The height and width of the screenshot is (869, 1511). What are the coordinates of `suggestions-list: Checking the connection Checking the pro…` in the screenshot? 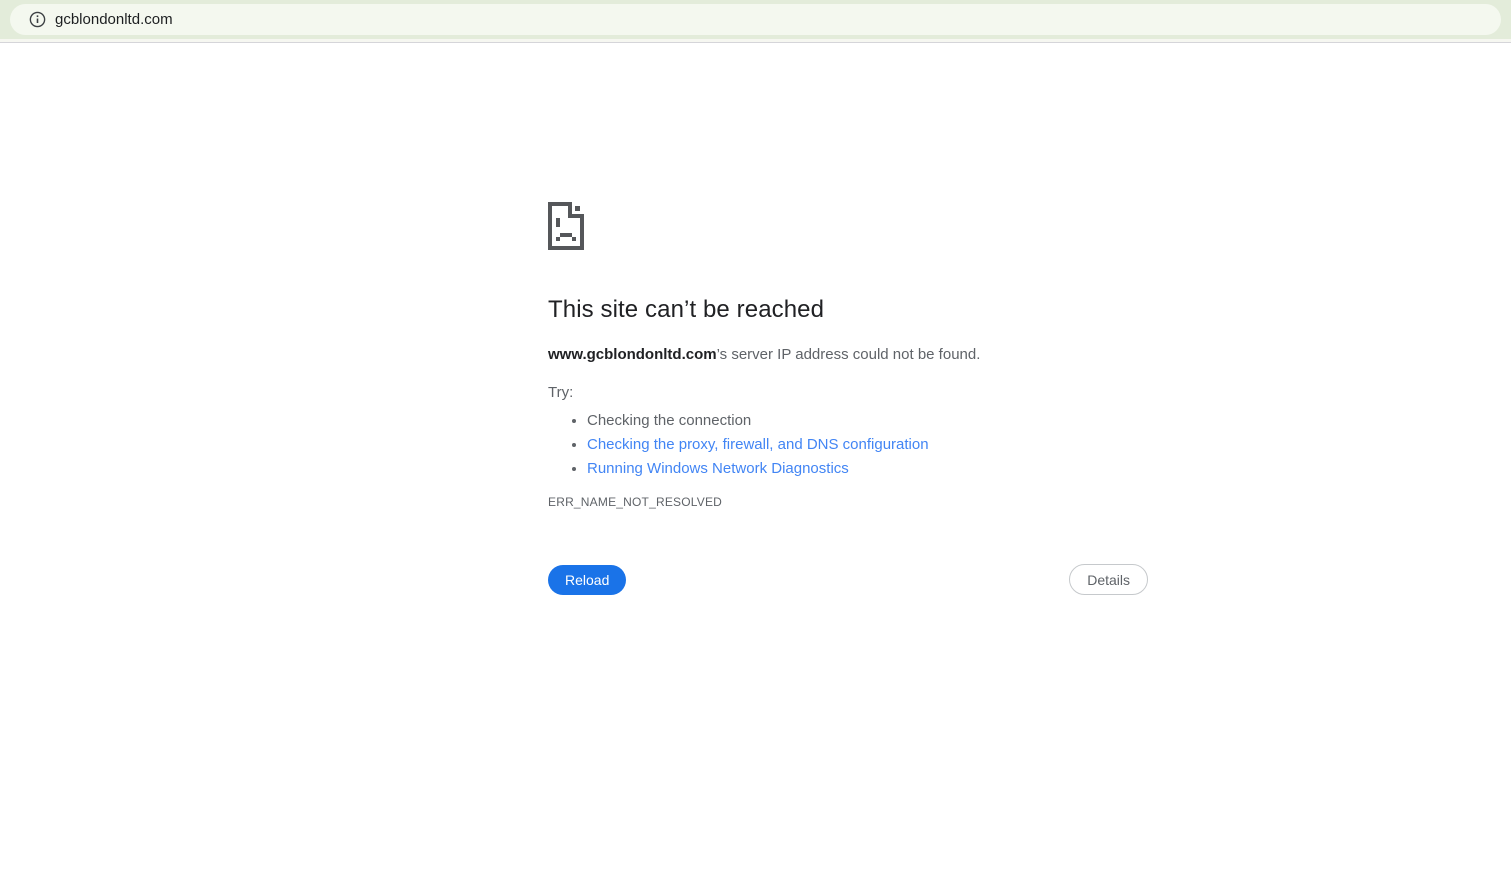 It's located at (848, 445).